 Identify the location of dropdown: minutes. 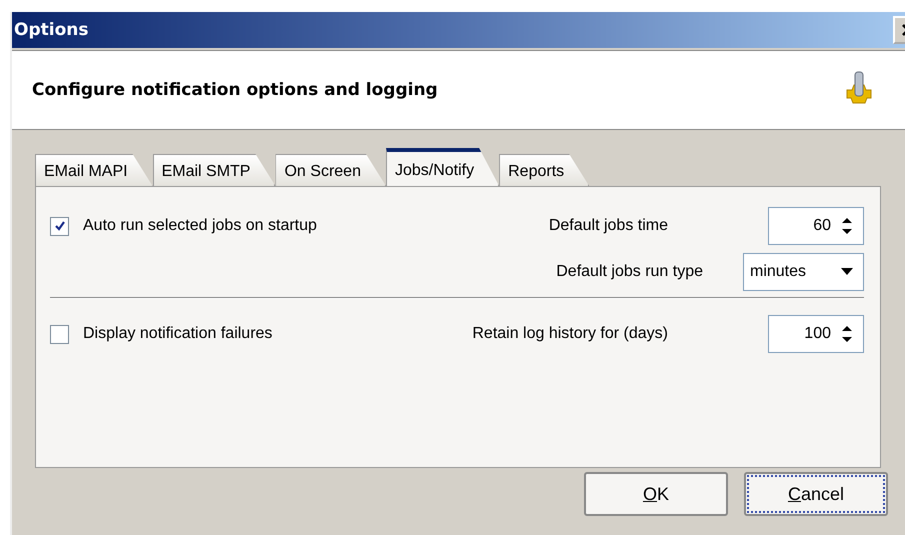
(803, 272).